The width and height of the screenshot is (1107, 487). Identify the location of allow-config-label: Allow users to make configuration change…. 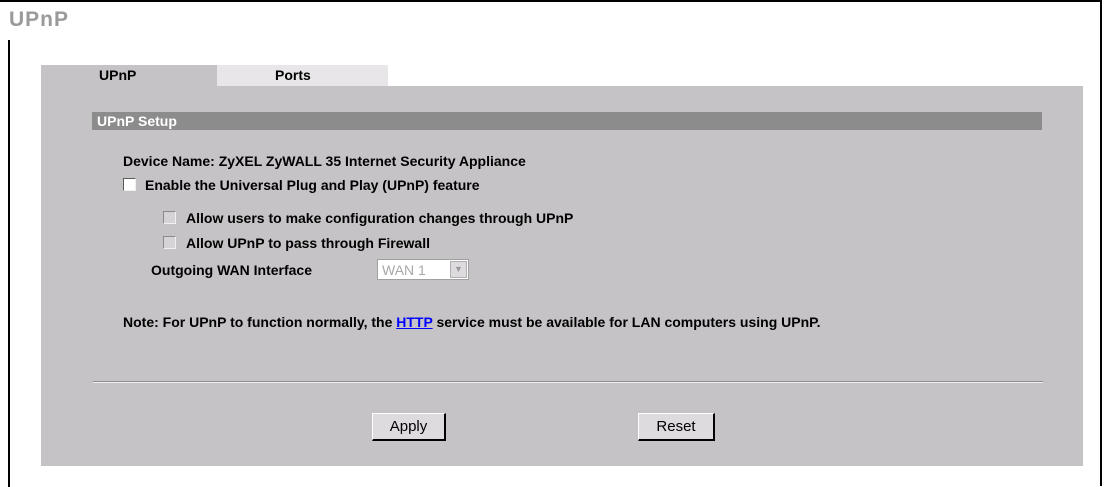
(380, 218).